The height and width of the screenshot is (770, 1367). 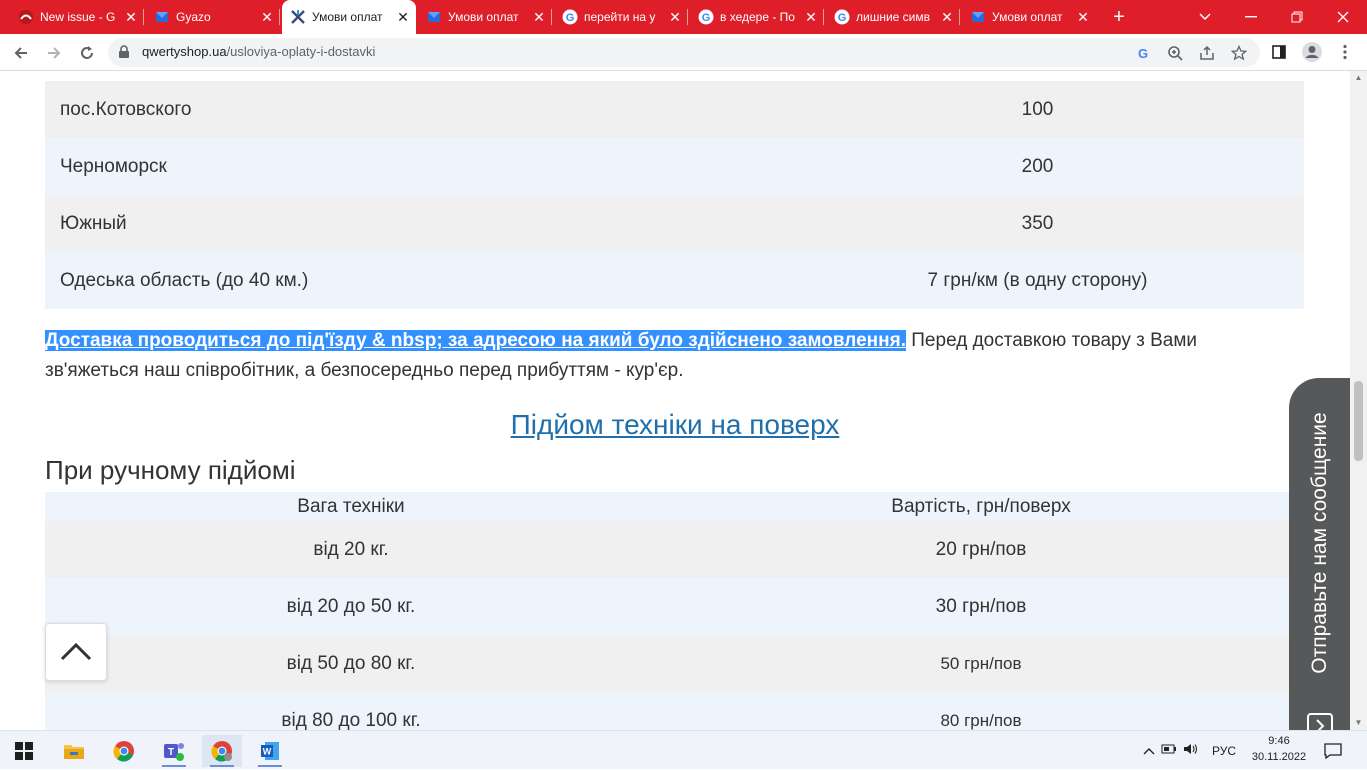 What do you see at coordinates (351, 549) in the screenshot?
I see `lift-weight: від 20 кг.` at bounding box center [351, 549].